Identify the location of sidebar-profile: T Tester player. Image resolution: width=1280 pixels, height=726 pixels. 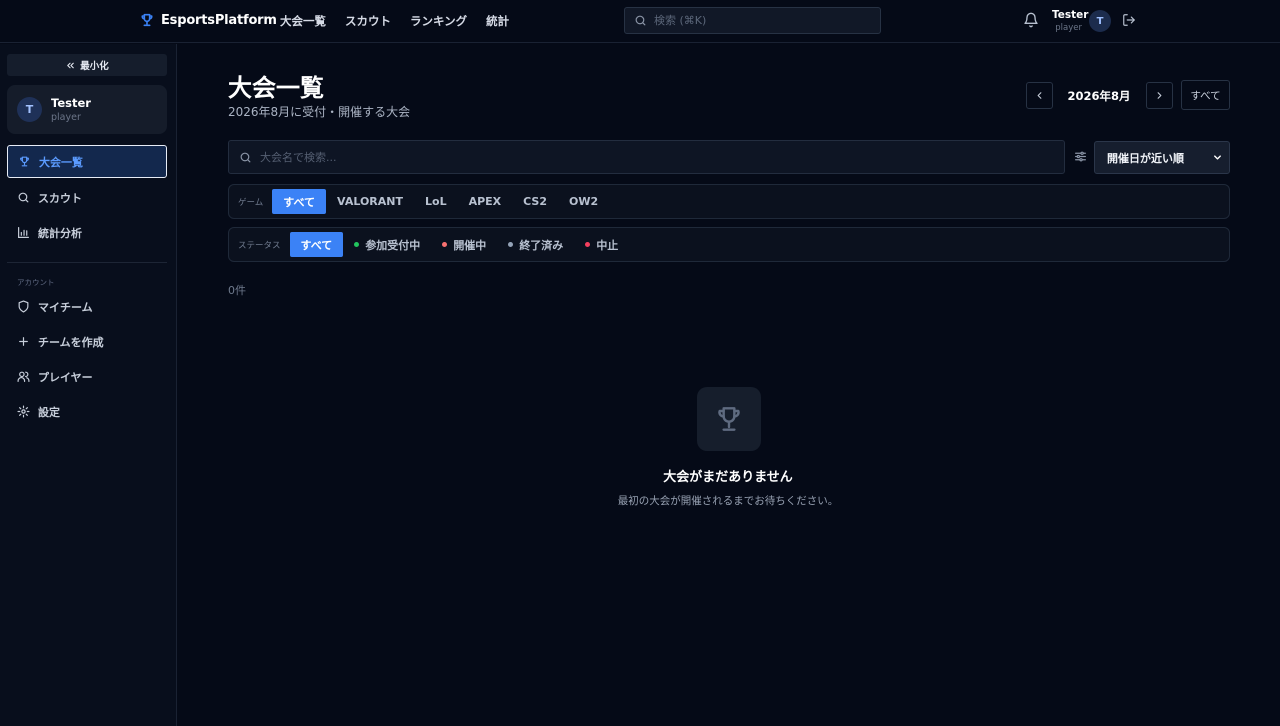
(87, 109).